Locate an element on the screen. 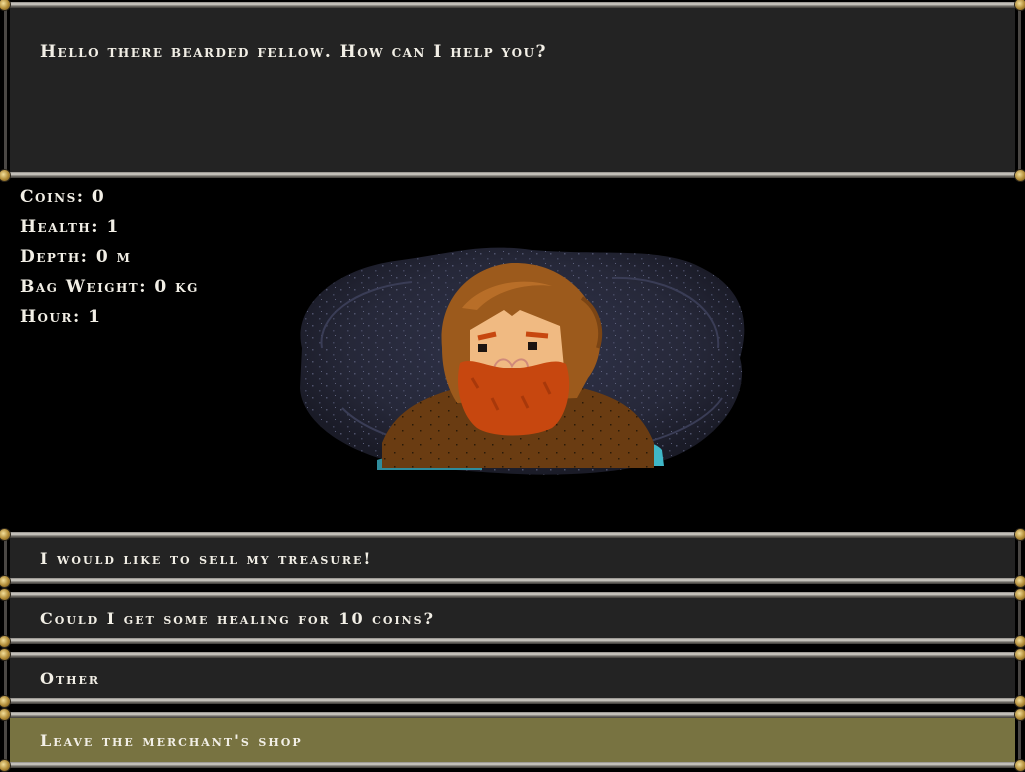 This screenshot has height=772, width=1025. option-label: Leave the merchant's shop is located at coordinates (171, 740).